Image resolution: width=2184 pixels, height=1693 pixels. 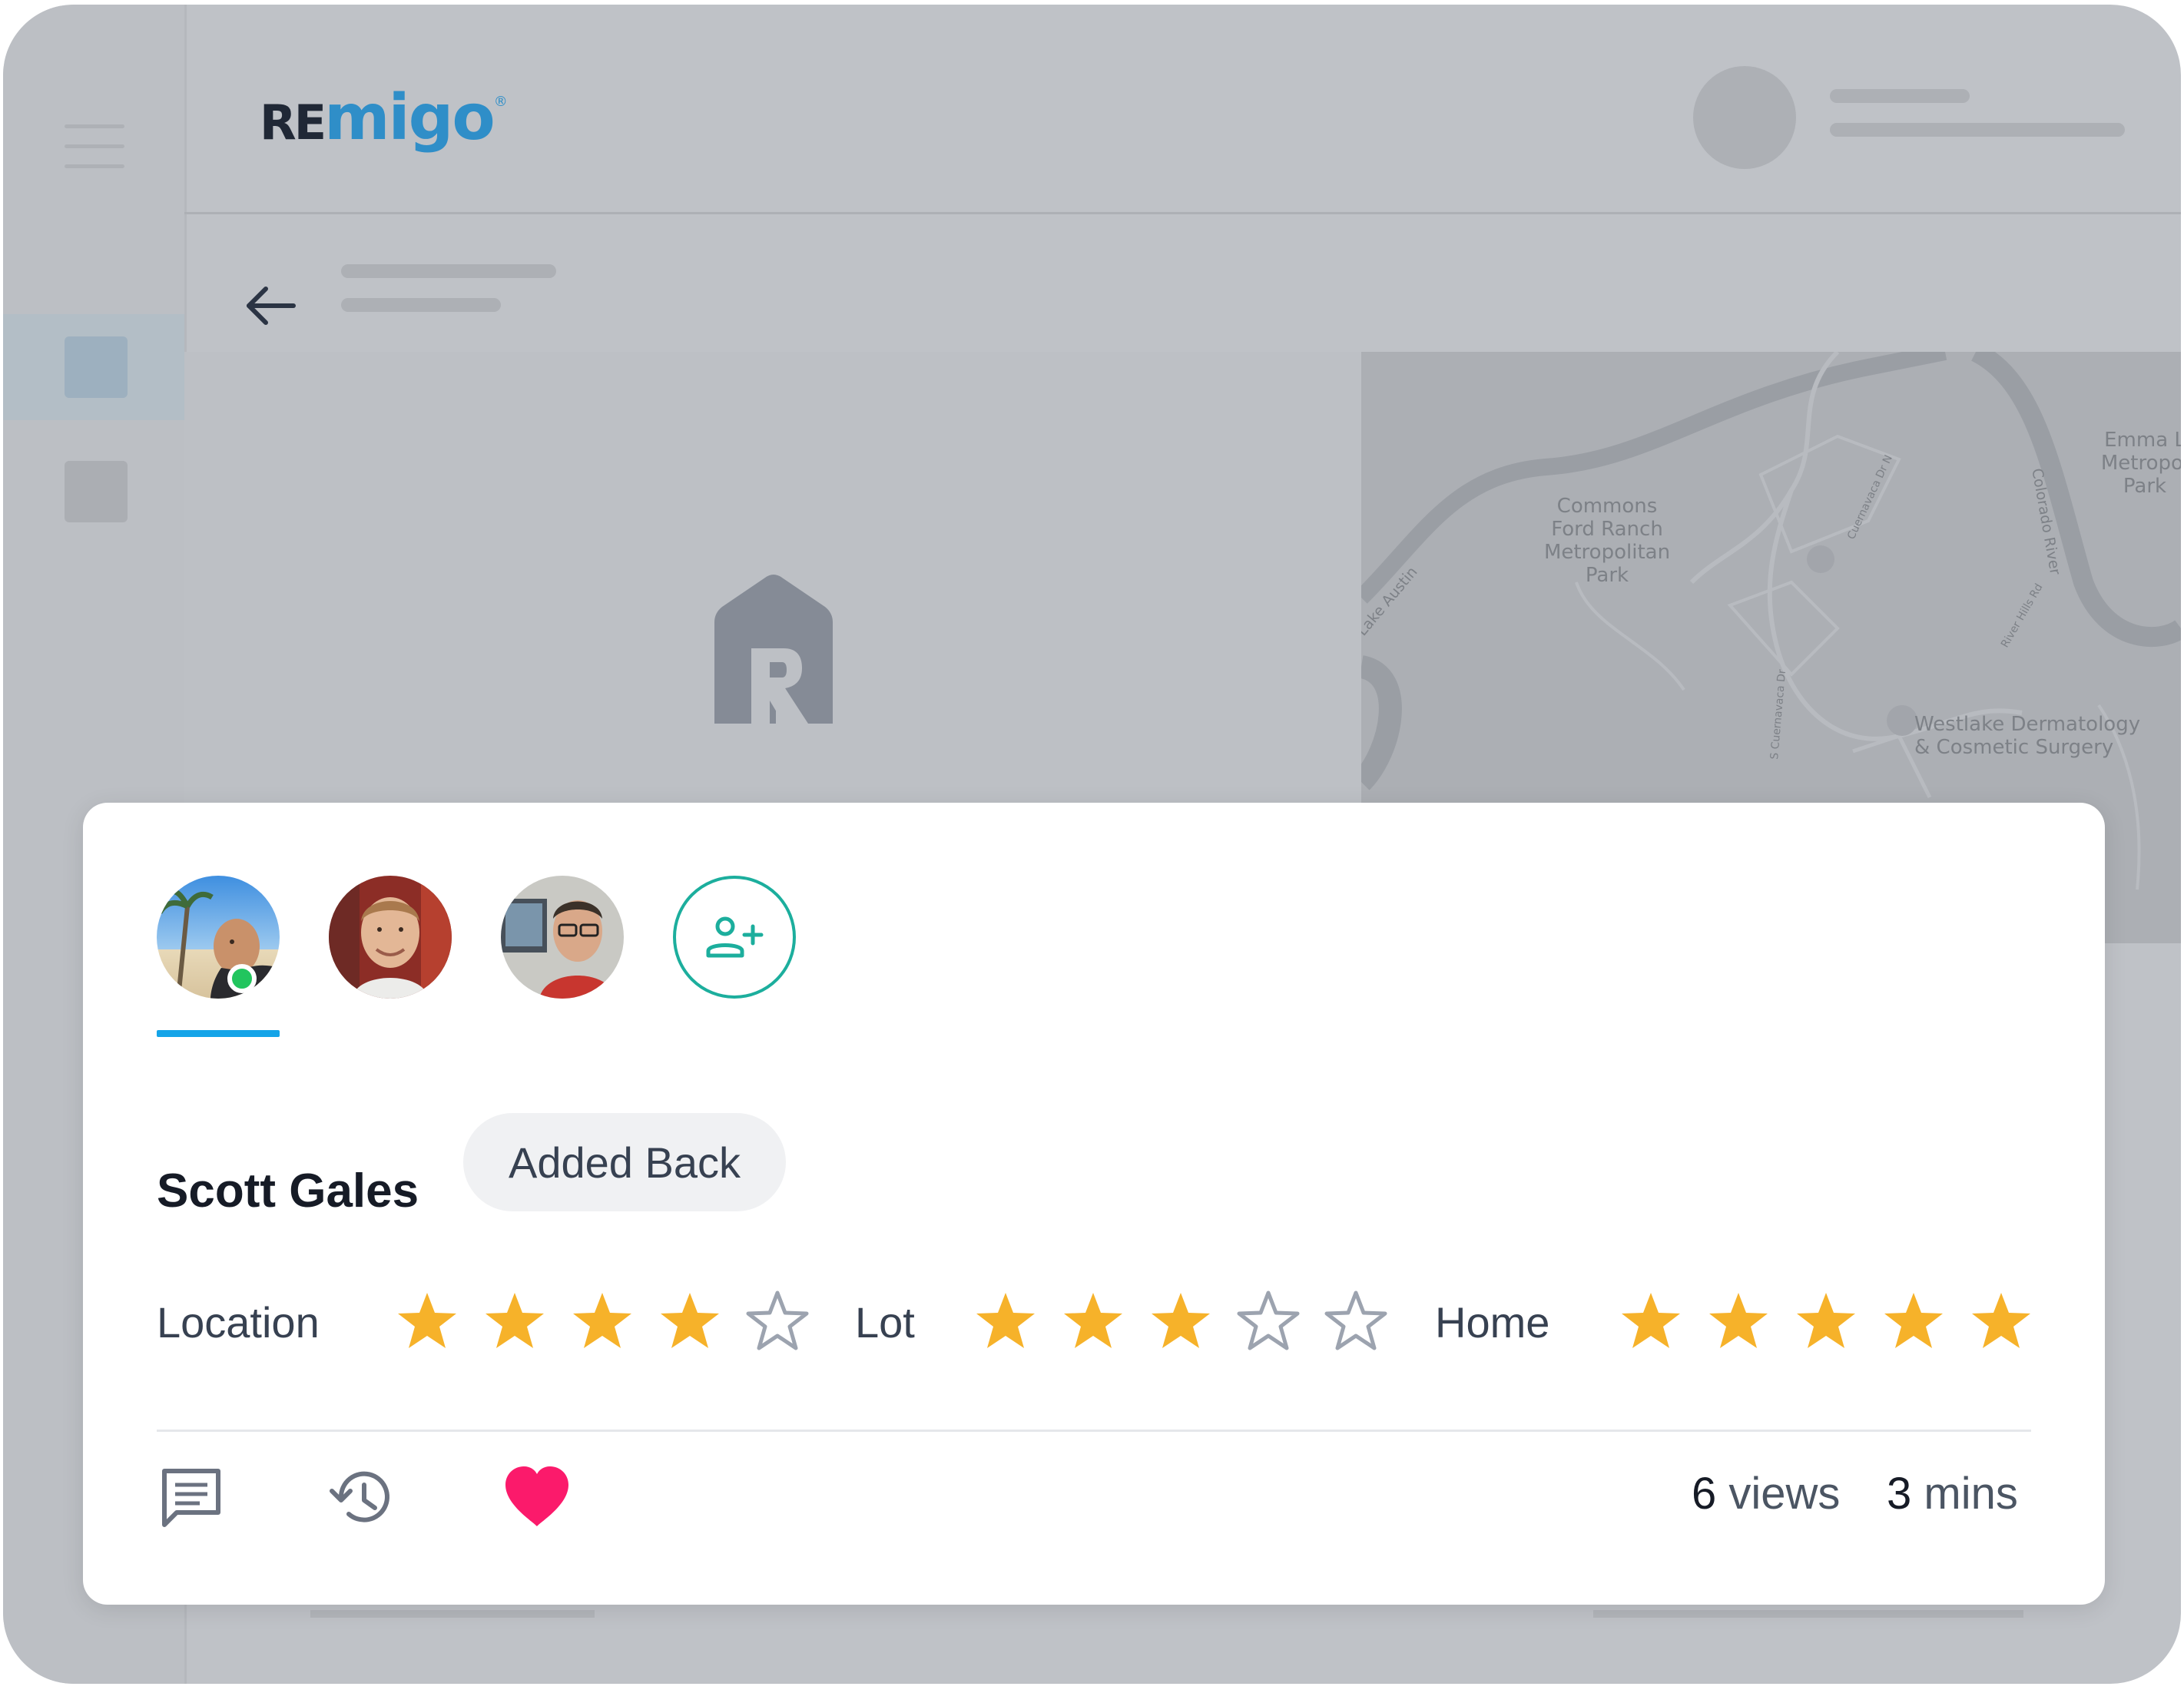 What do you see at coordinates (1971, 1494) in the screenshot?
I see `time-unit: mins` at bounding box center [1971, 1494].